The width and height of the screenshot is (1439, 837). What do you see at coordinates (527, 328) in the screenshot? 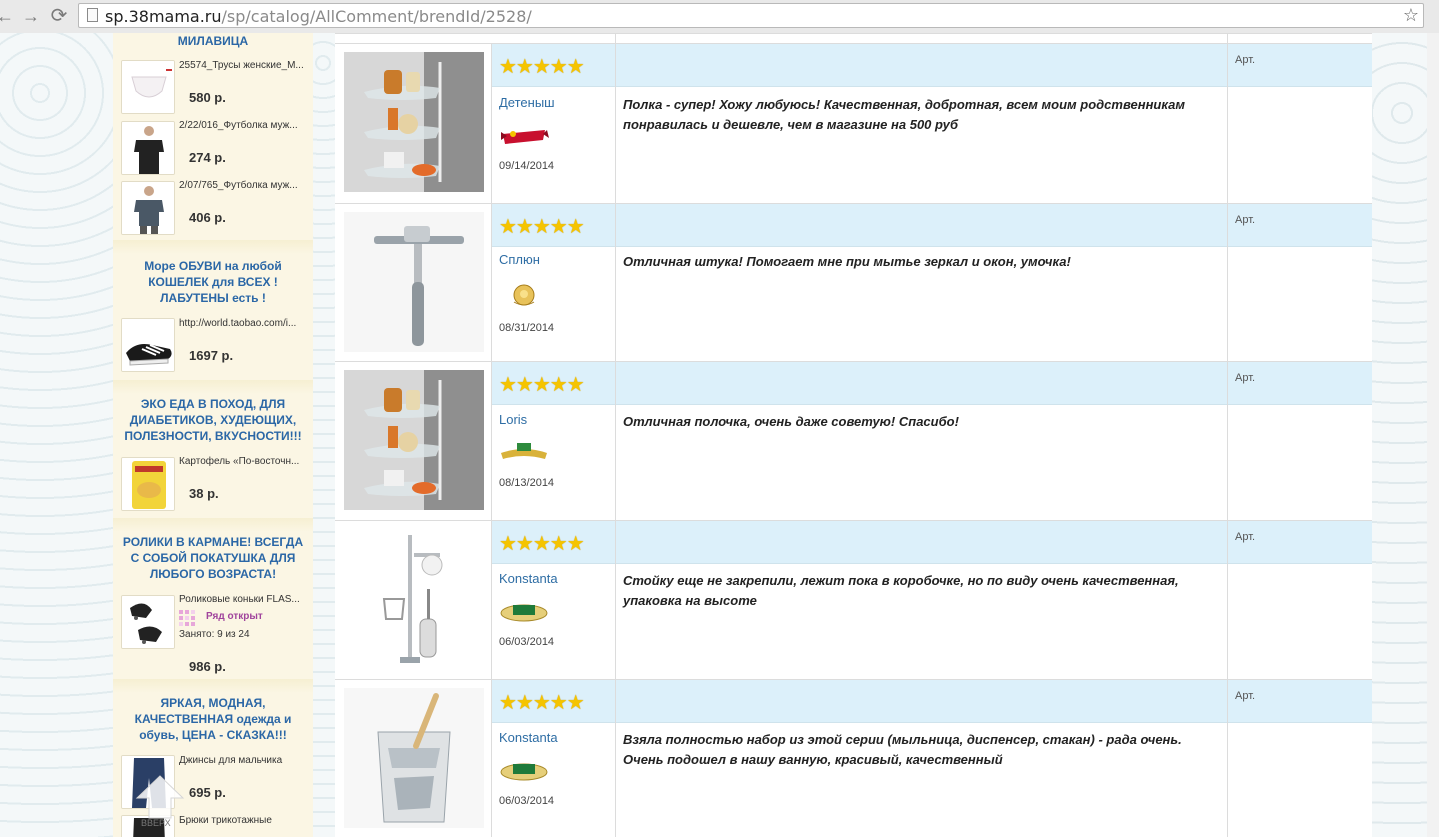
I see `review-date: 08/31/2014` at bounding box center [527, 328].